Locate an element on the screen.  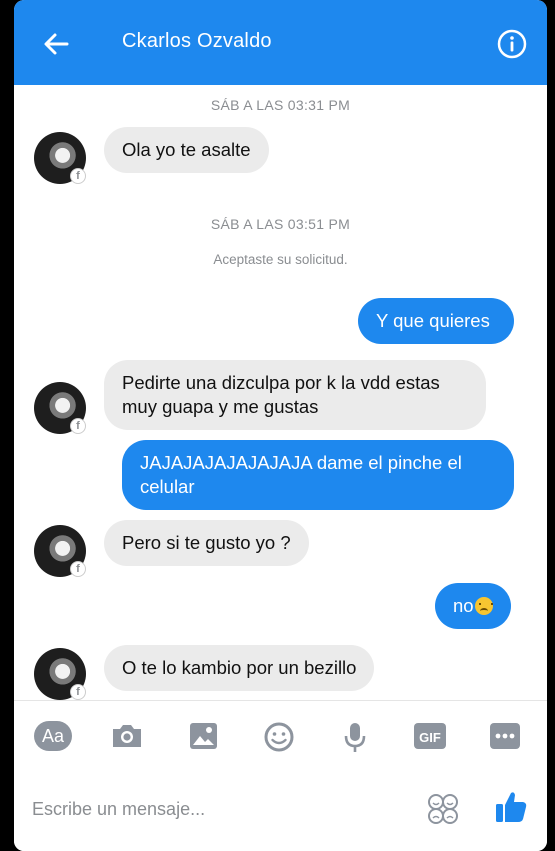
camera-icon is located at coordinates (129, 737).